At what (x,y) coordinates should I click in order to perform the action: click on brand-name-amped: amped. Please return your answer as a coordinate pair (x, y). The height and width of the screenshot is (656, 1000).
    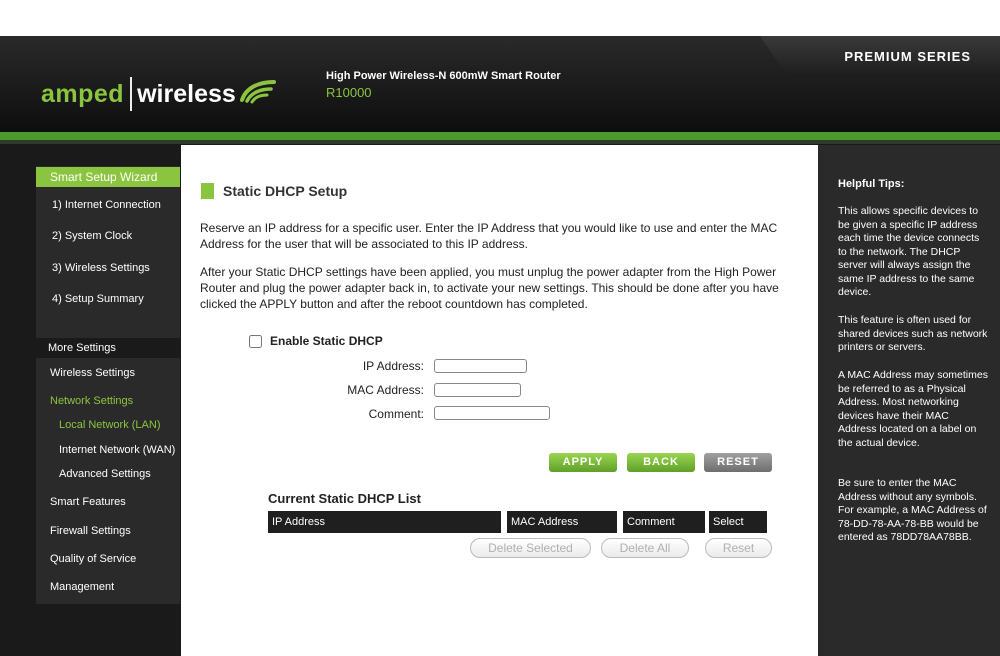
    Looking at the image, I should click on (83, 93).